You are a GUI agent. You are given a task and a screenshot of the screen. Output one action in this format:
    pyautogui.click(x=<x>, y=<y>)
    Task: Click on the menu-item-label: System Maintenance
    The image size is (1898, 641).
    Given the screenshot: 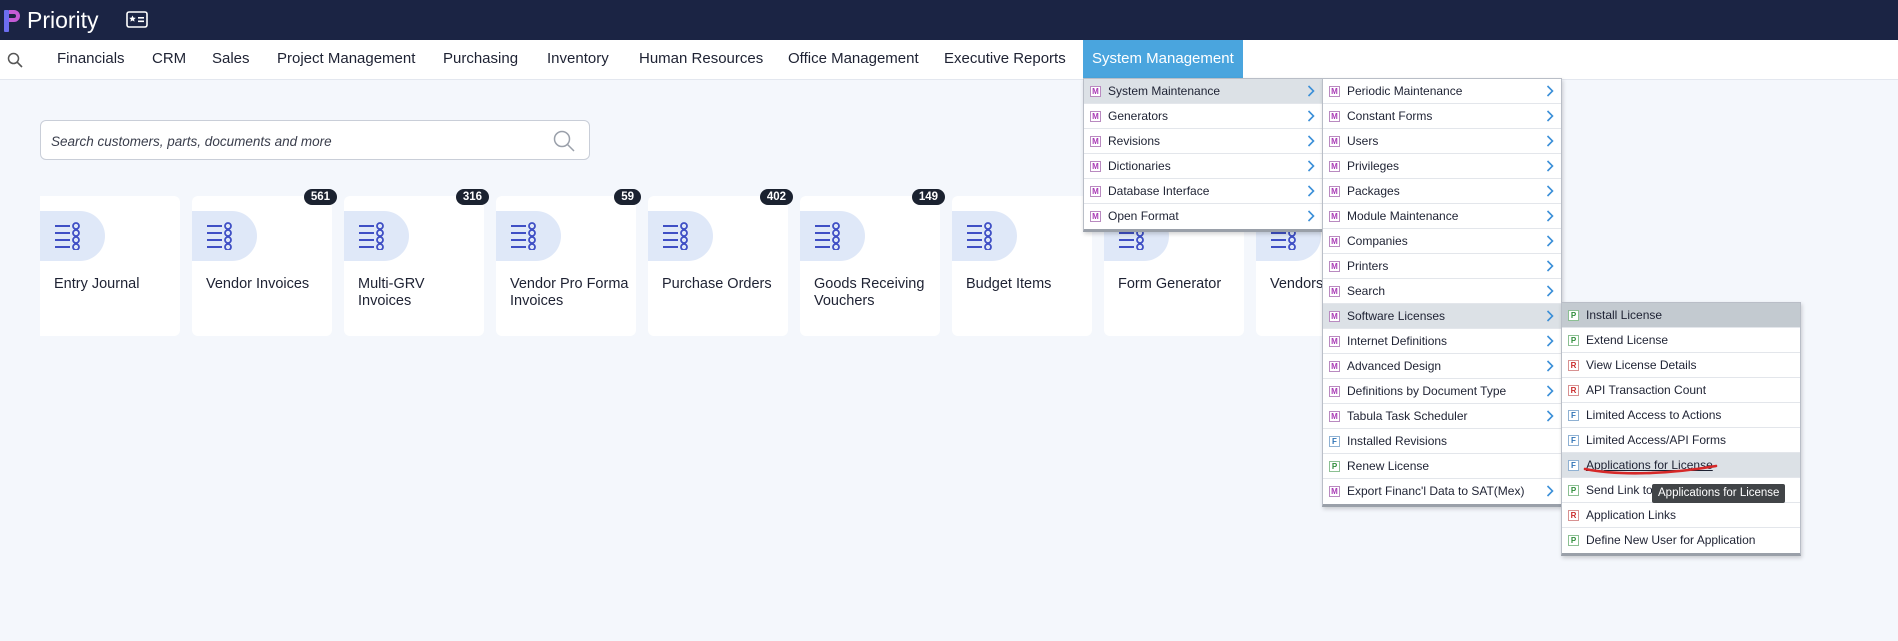 What is the action you would take?
    pyautogui.click(x=1164, y=91)
    